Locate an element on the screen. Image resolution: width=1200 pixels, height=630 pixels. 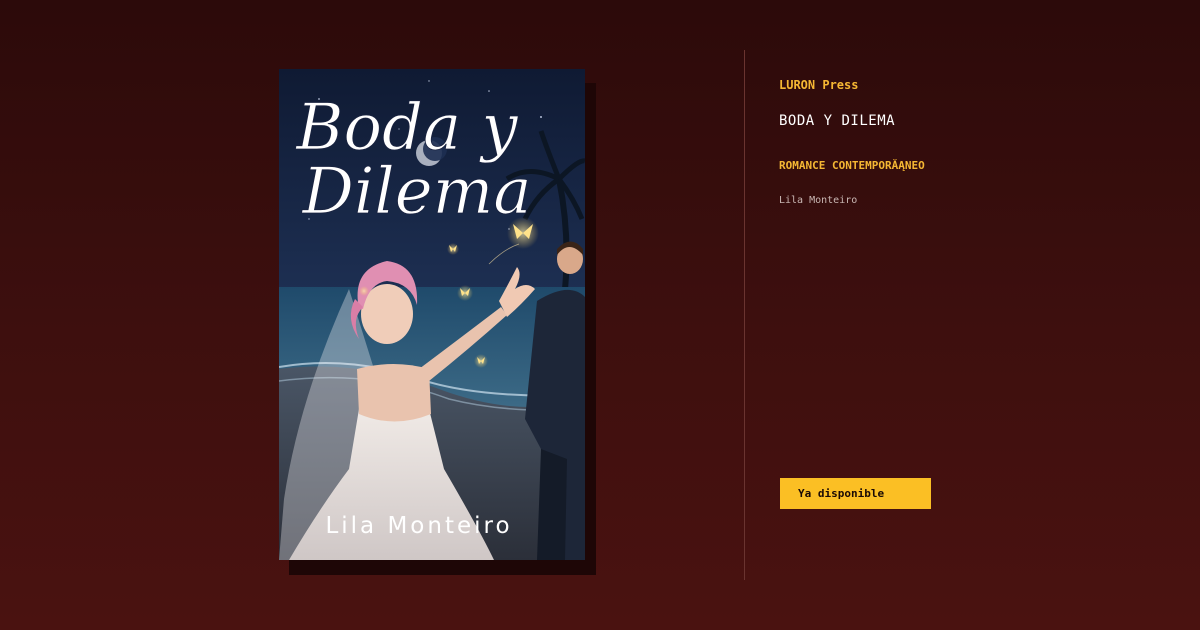
genre-label: ROMANCE CONTEMPORĂĄNEO is located at coordinates (852, 165).